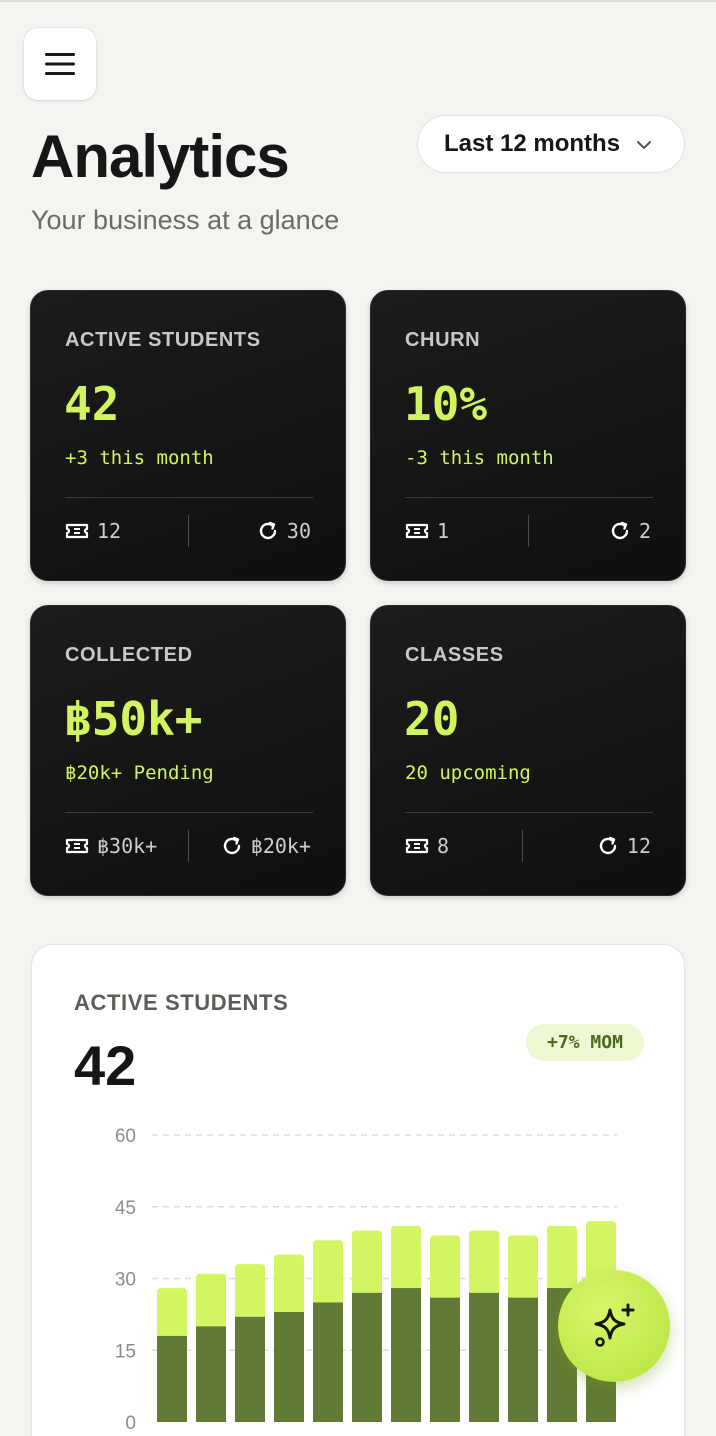 This screenshot has height=1436, width=716. Describe the element at coordinates (468, 773) in the screenshot. I see `stat-delta: 20 upcoming` at that location.